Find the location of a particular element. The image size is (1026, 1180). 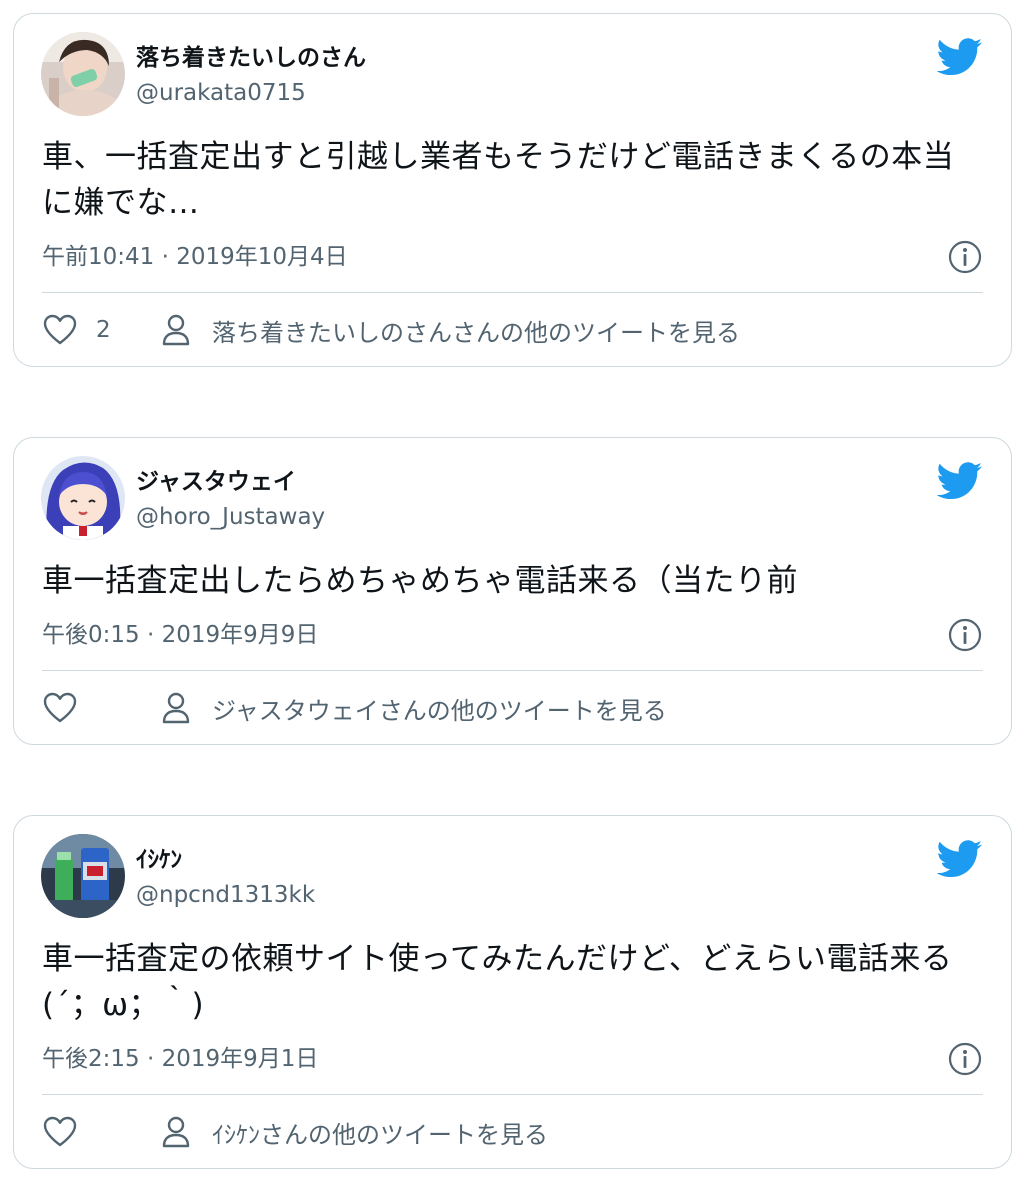

more-tweets-link: ジャスタウェイさんの他のツイートを見る is located at coordinates (413, 708).